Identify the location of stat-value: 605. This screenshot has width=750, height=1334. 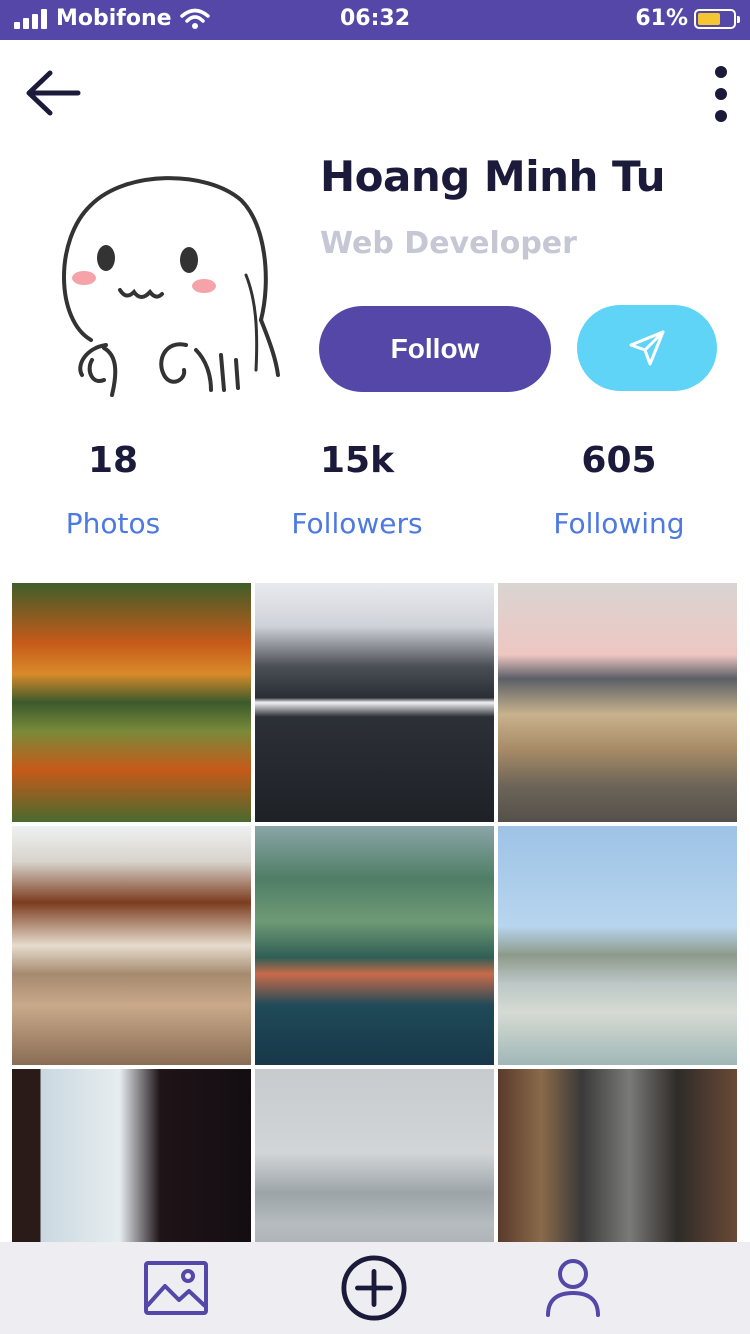
(619, 460).